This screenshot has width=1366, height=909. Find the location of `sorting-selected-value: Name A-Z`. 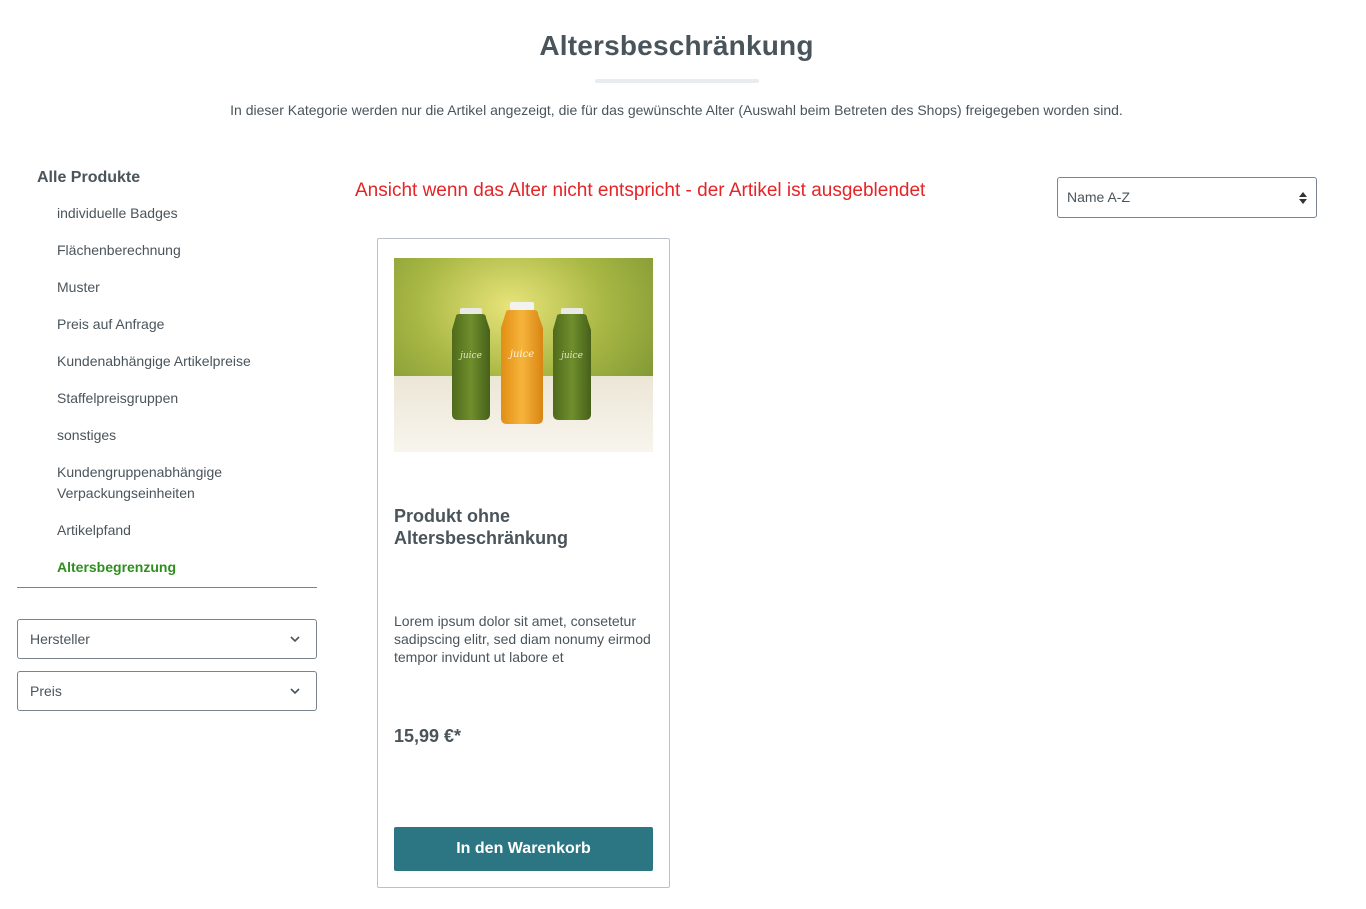

sorting-selected-value: Name A-Z is located at coordinates (1099, 197).